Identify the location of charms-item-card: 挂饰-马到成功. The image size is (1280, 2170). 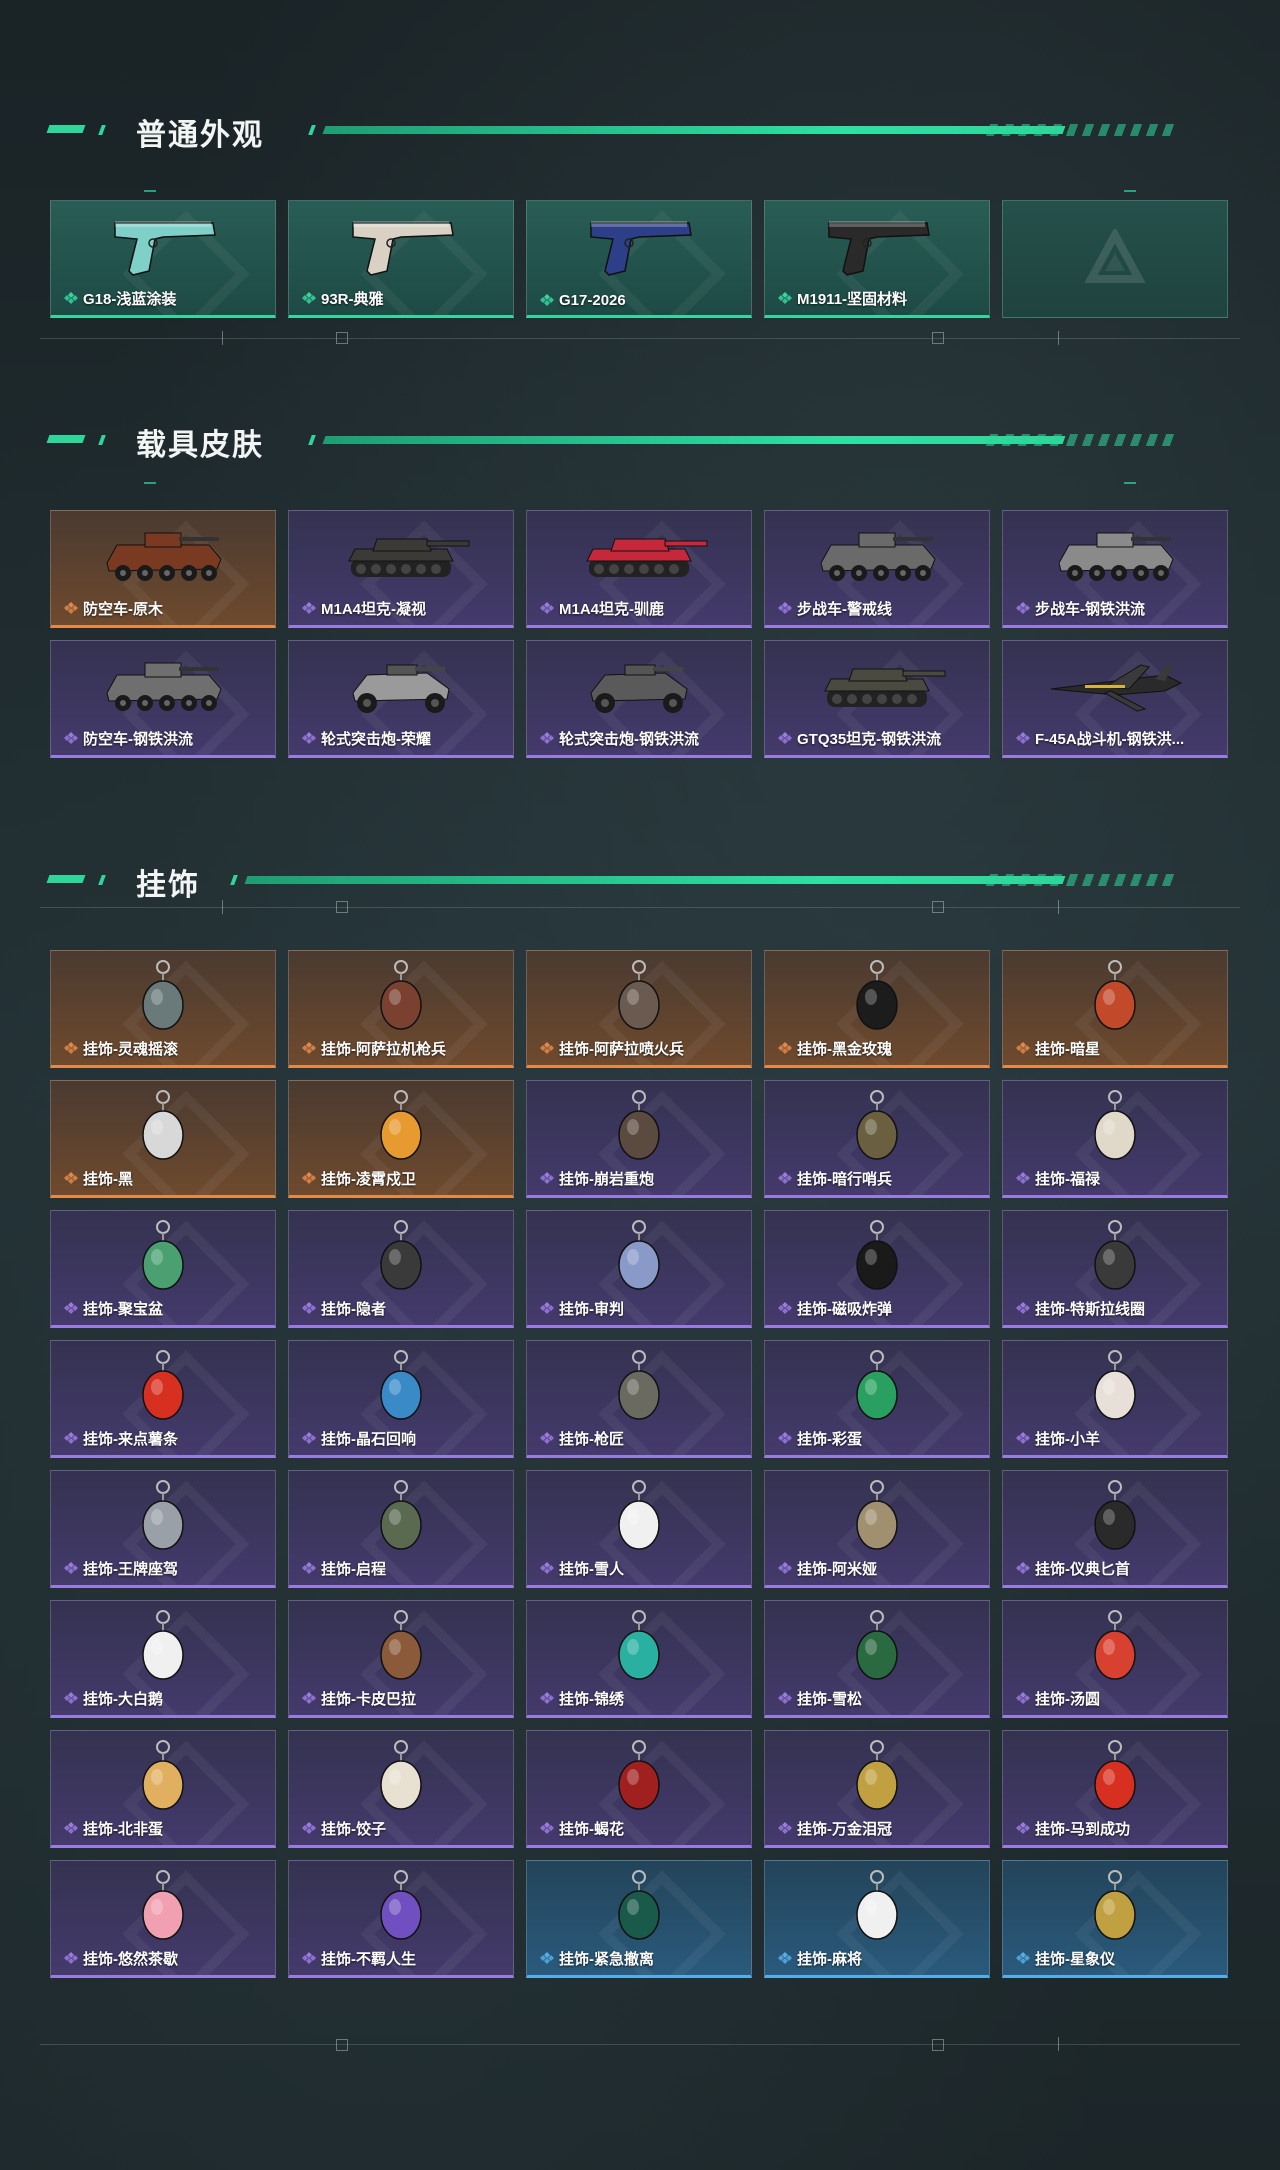
(1115, 1789).